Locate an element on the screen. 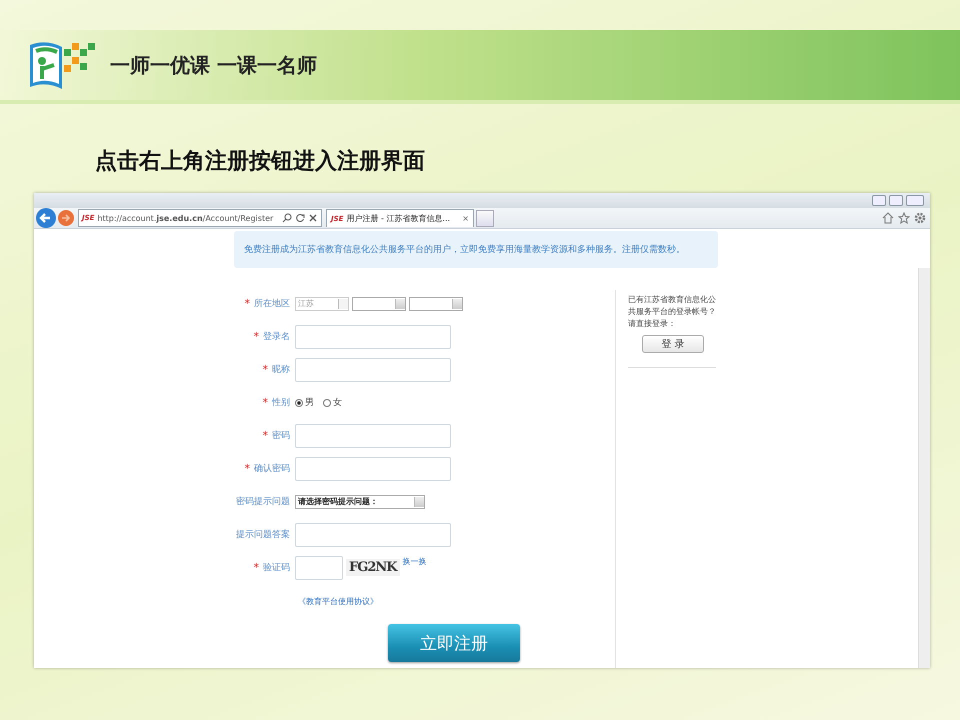 This screenshot has width=960, height=720. radio-option: 女 is located at coordinates (332, 402).